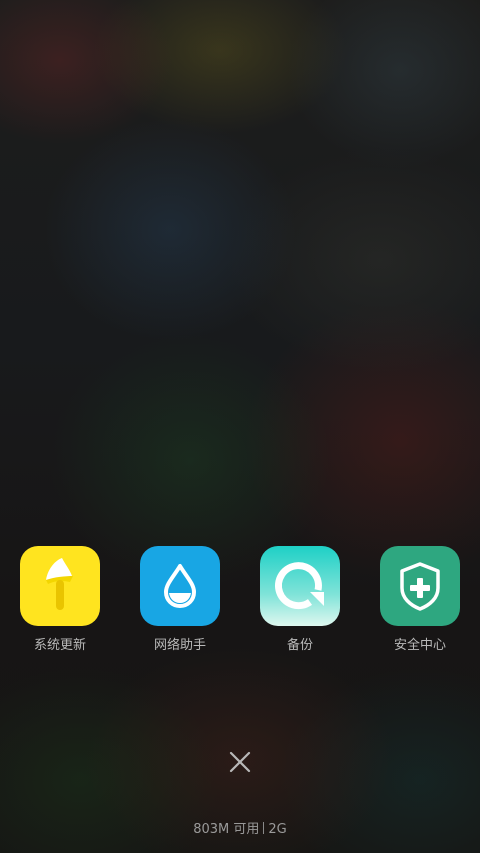 This screenshot has height=853, width=480. I want to click on close-all-button, so click(240, 762).